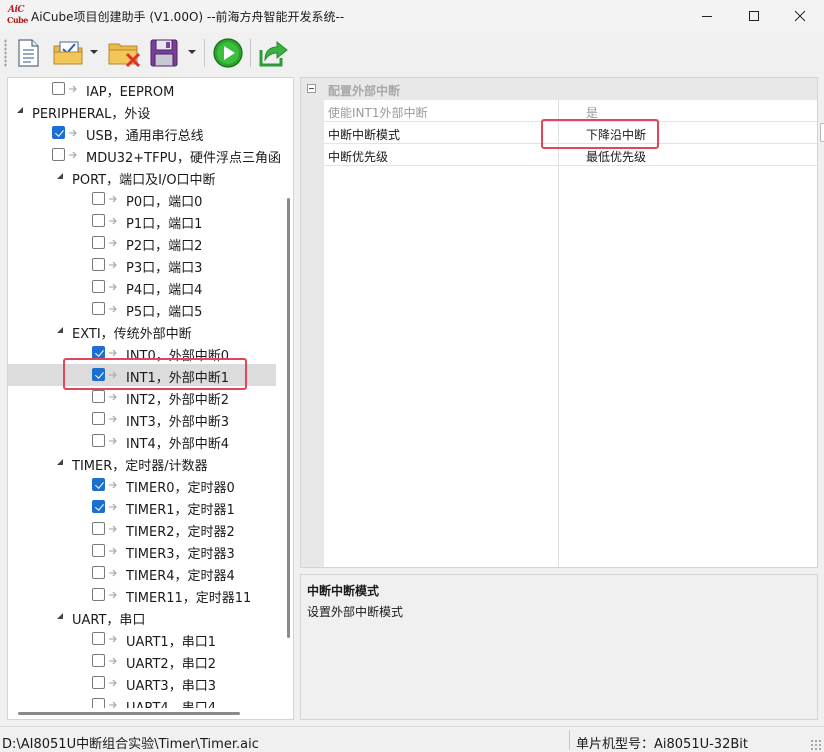  I want to click on delete-project-button, so click(125, 53).